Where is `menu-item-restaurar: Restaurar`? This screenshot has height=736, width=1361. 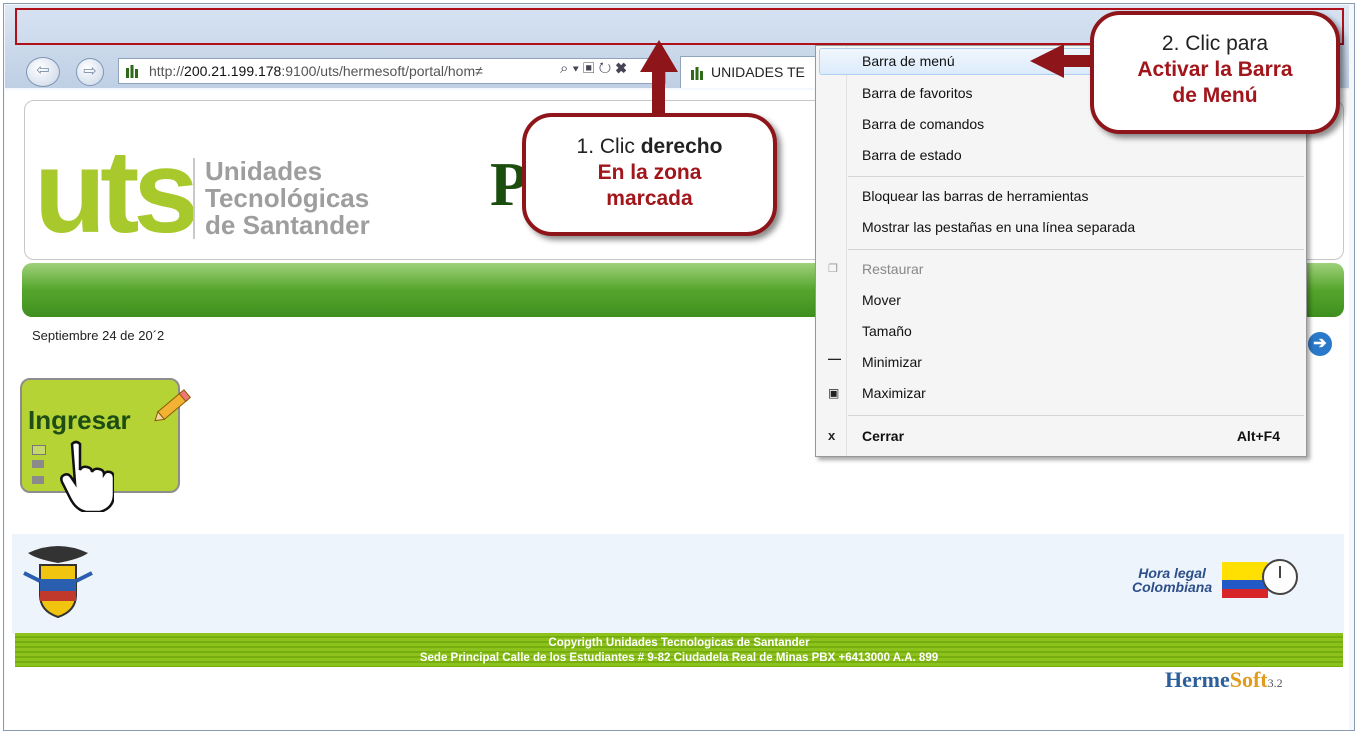 menu-item-restaurar: Restaurar is located at coordinates (893, 269).